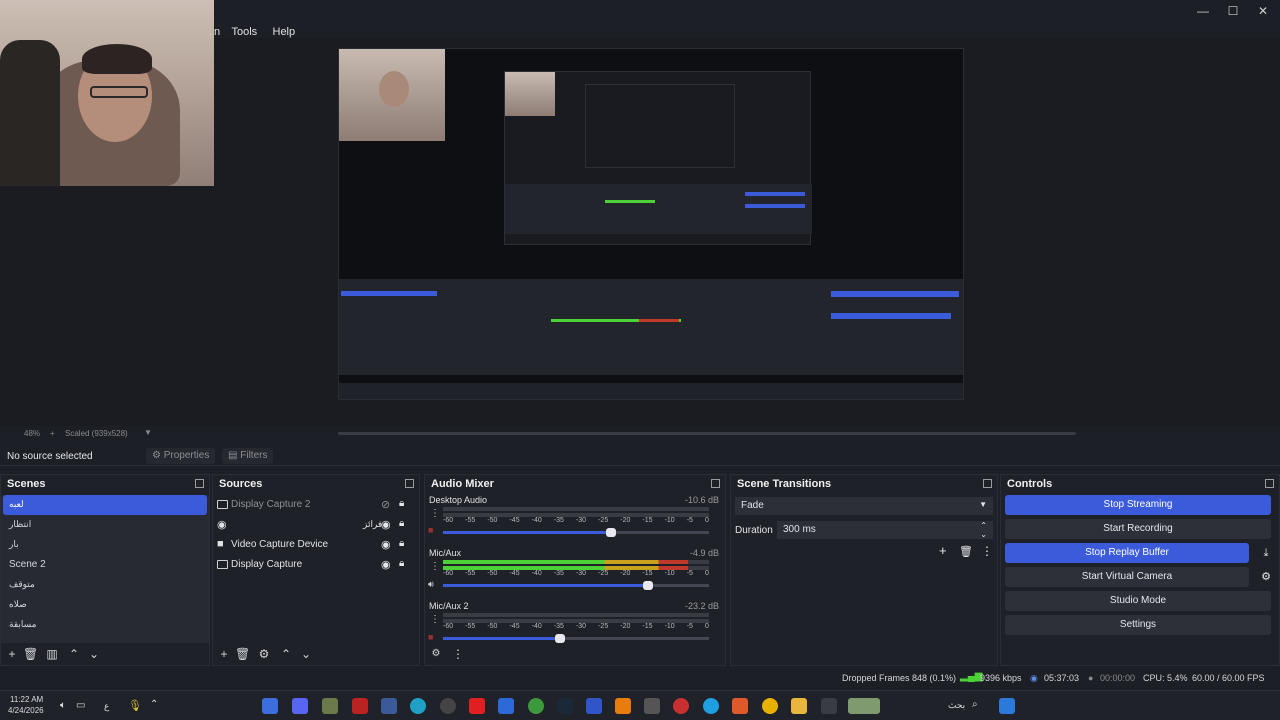 This screenshot has height=720, width=1280. I want to click on transition-select: Fade ▼, so click(864, 506).